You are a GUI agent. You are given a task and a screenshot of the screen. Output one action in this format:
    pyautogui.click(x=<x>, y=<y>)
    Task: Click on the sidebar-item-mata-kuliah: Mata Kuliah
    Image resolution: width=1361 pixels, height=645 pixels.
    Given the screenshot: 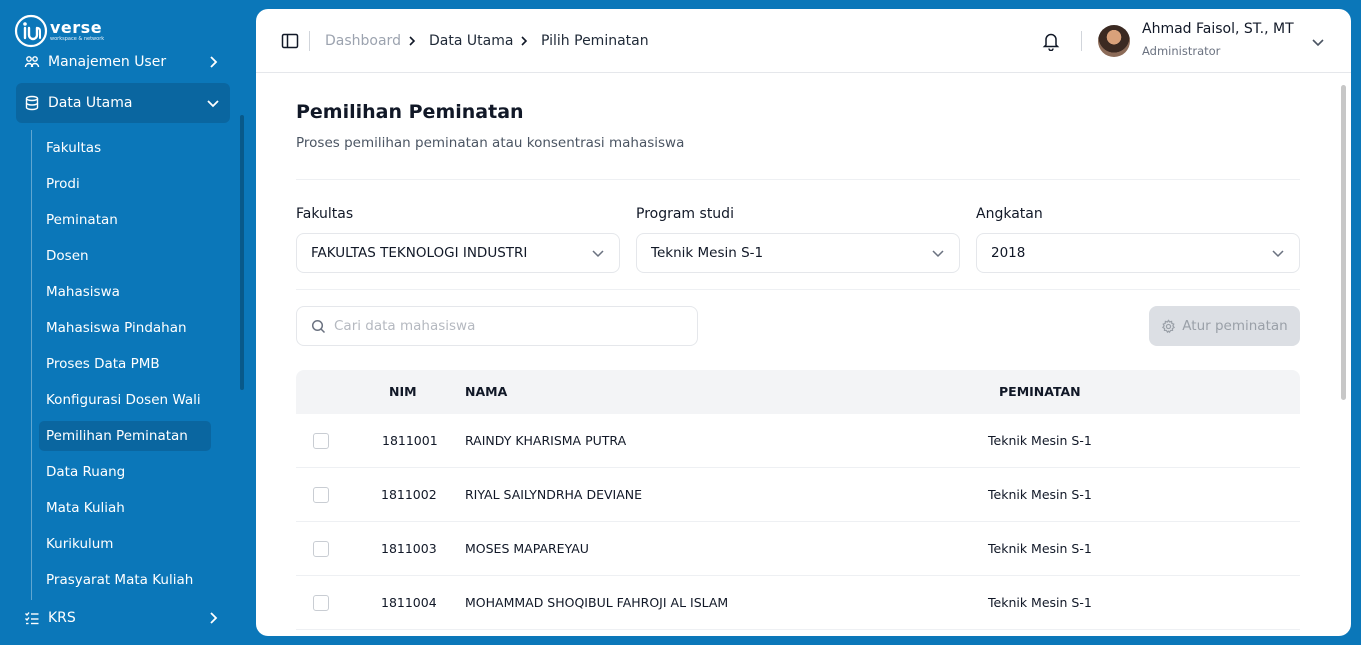 What is the action you would take?
    pyautogui.click(x=125, y=508)
    